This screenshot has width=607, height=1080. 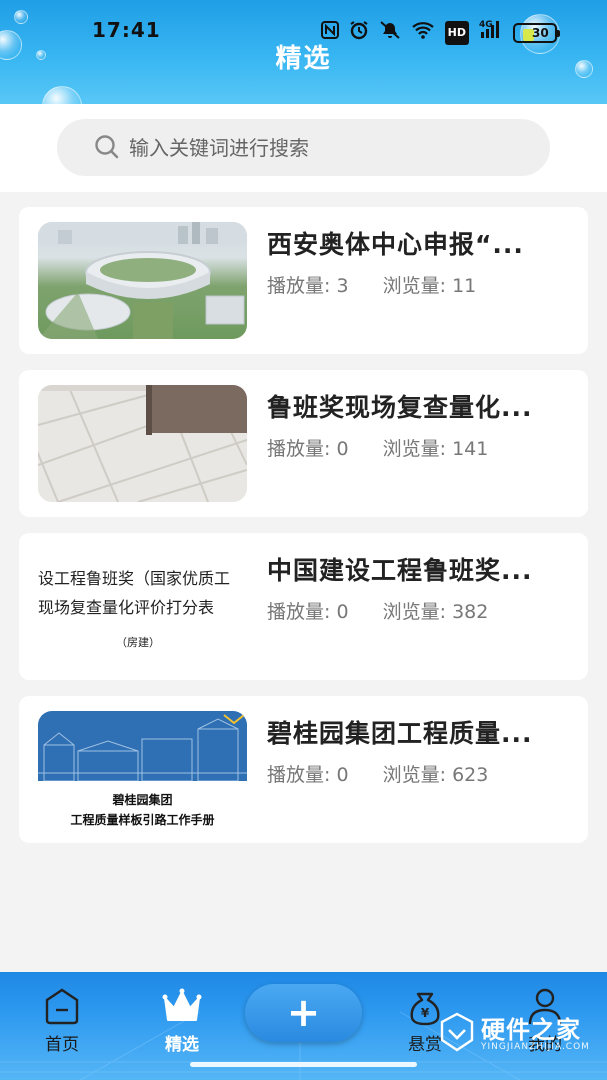 I want to click on nav-label-featured: 精选, so click(x=182, y=1045).